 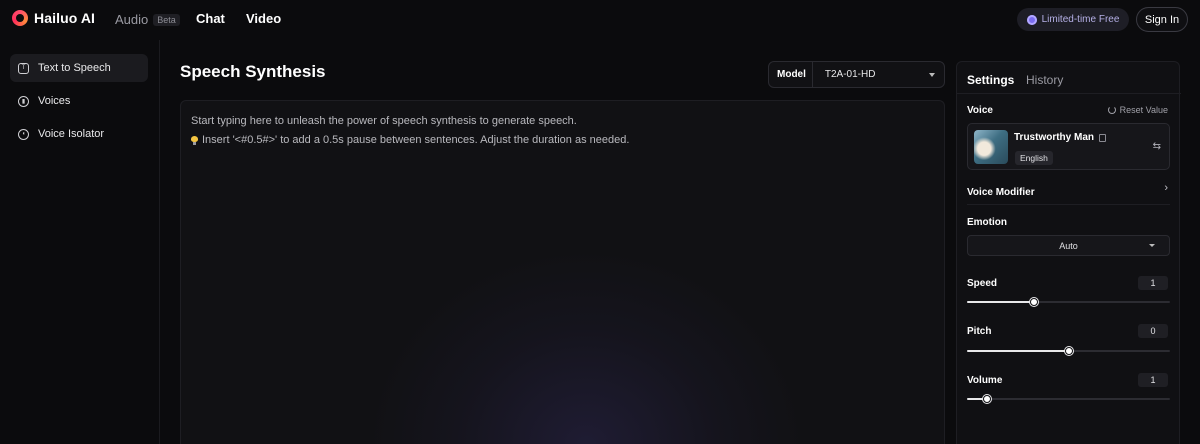 I want to click on sidebar-item-voices: ▮ Voices, so click(x=79, y=101).